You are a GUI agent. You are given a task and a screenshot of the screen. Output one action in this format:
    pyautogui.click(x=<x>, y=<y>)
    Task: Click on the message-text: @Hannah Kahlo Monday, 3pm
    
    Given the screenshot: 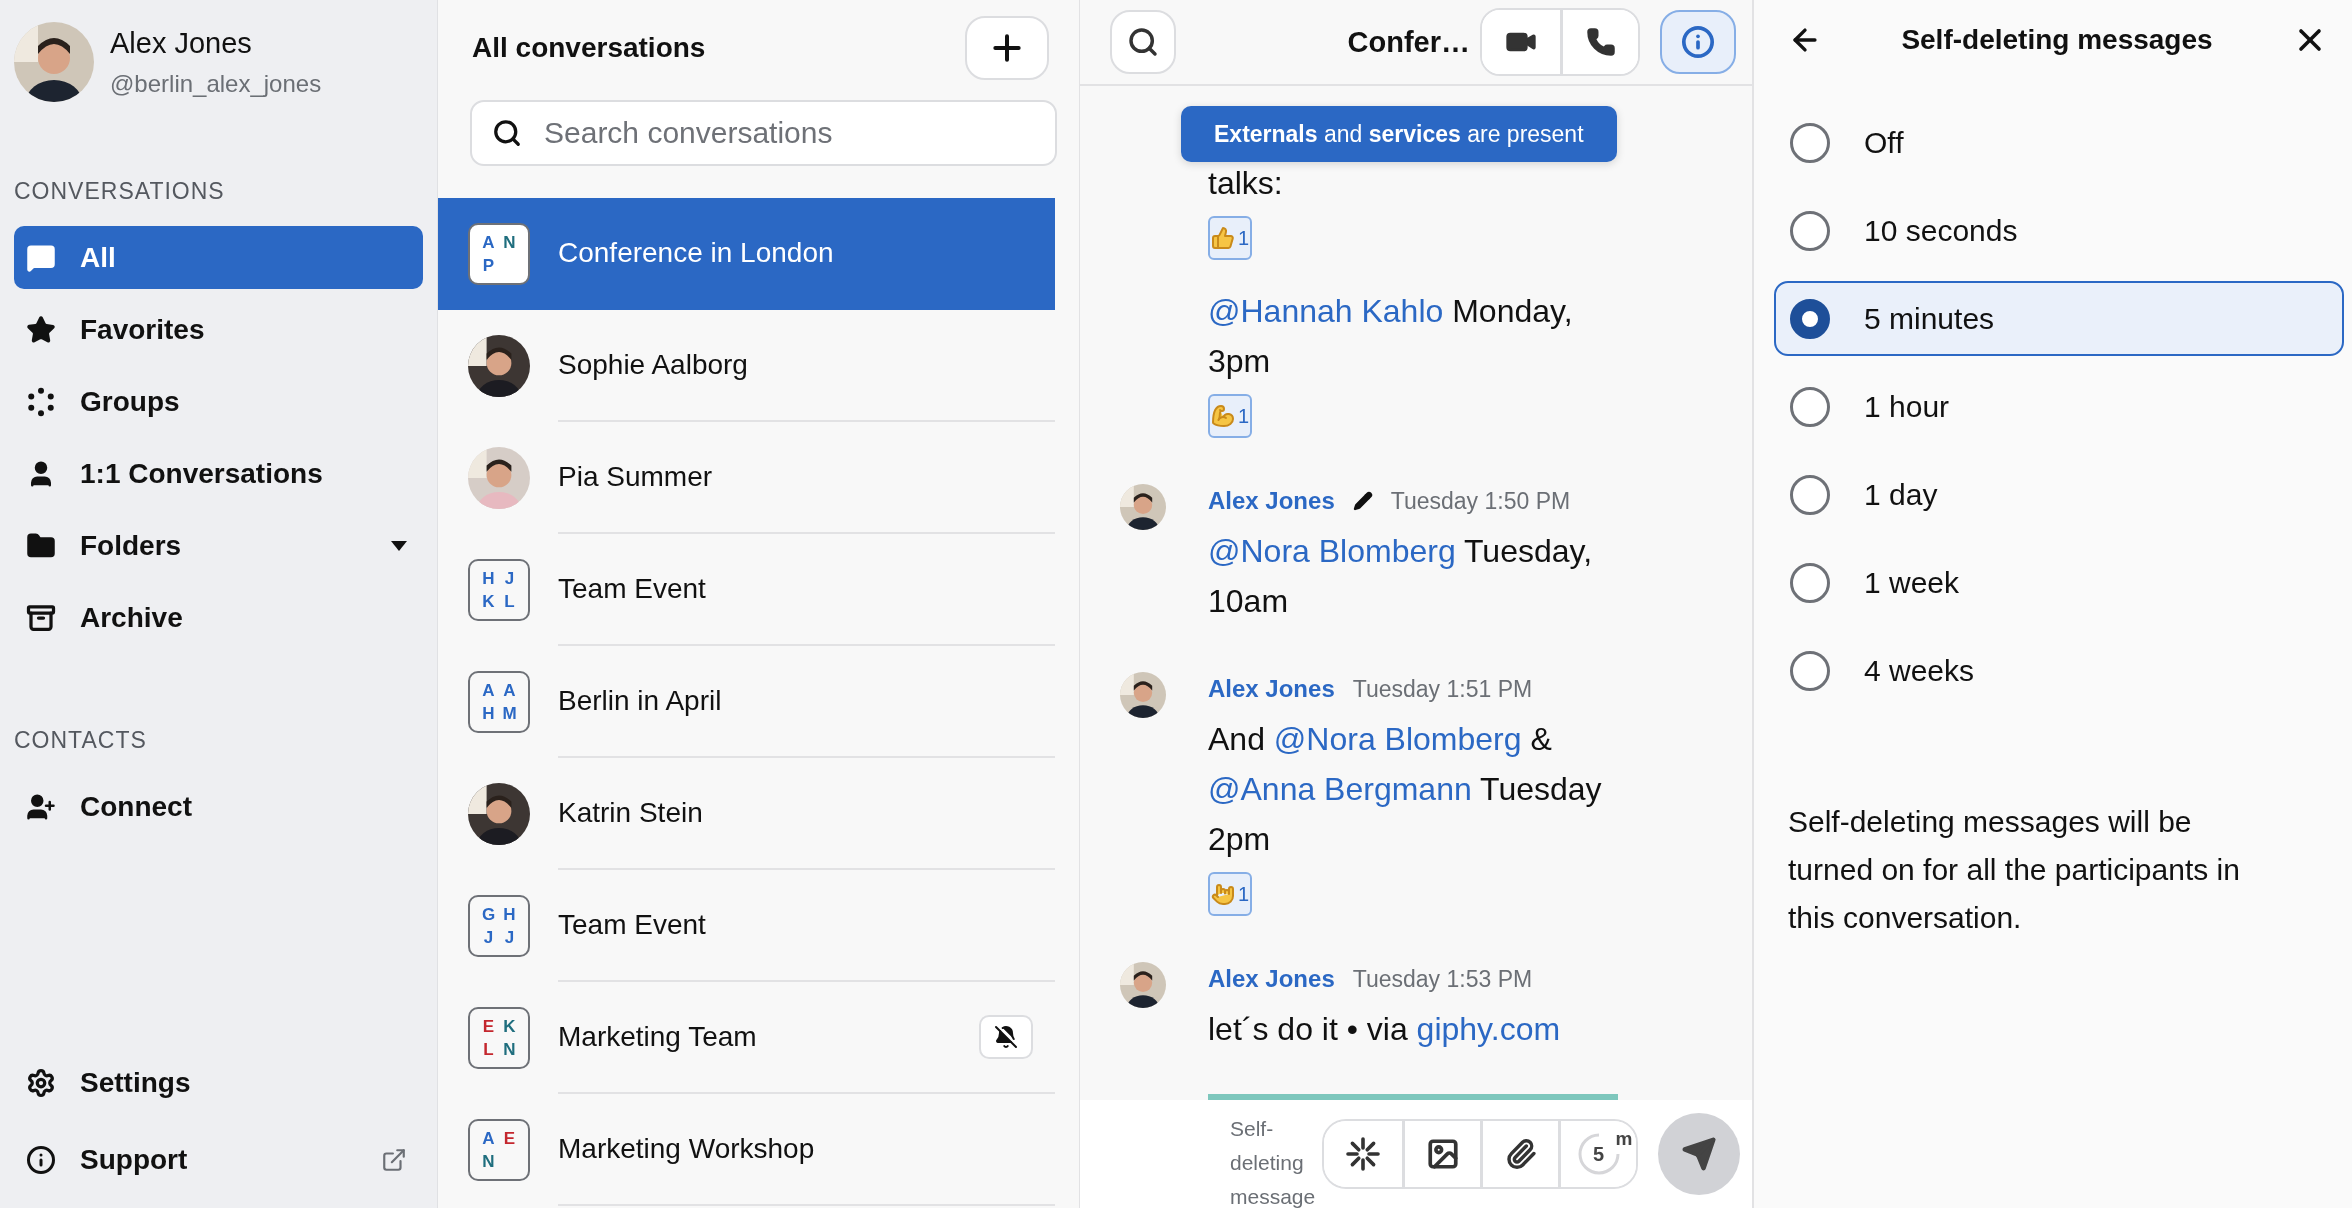 What is the action you would take?
    pyautogui.click(x=1391, y=336)
    